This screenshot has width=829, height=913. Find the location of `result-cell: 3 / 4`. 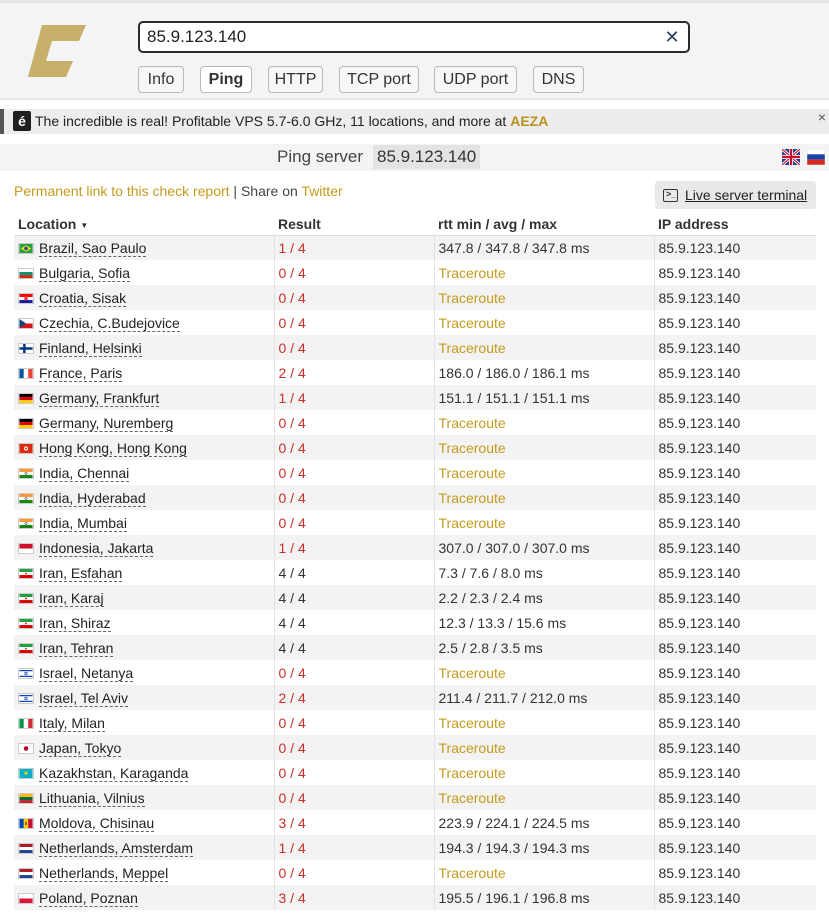

result-cell: 3 / 4 is located at coordinates (354, 822).